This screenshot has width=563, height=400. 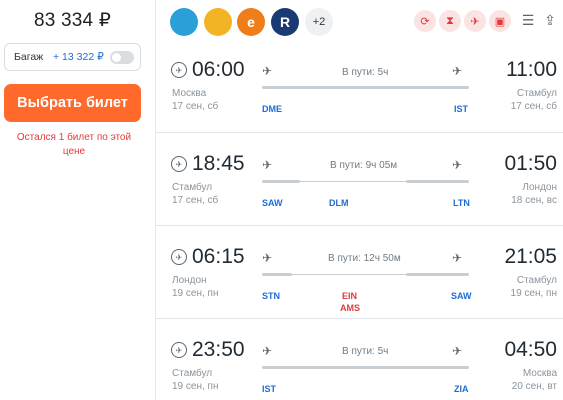 What do you see at coordinates (425, 21) in the screenshot?
I see `refresh-icon: ⟳` at bounding box center [425, 21].